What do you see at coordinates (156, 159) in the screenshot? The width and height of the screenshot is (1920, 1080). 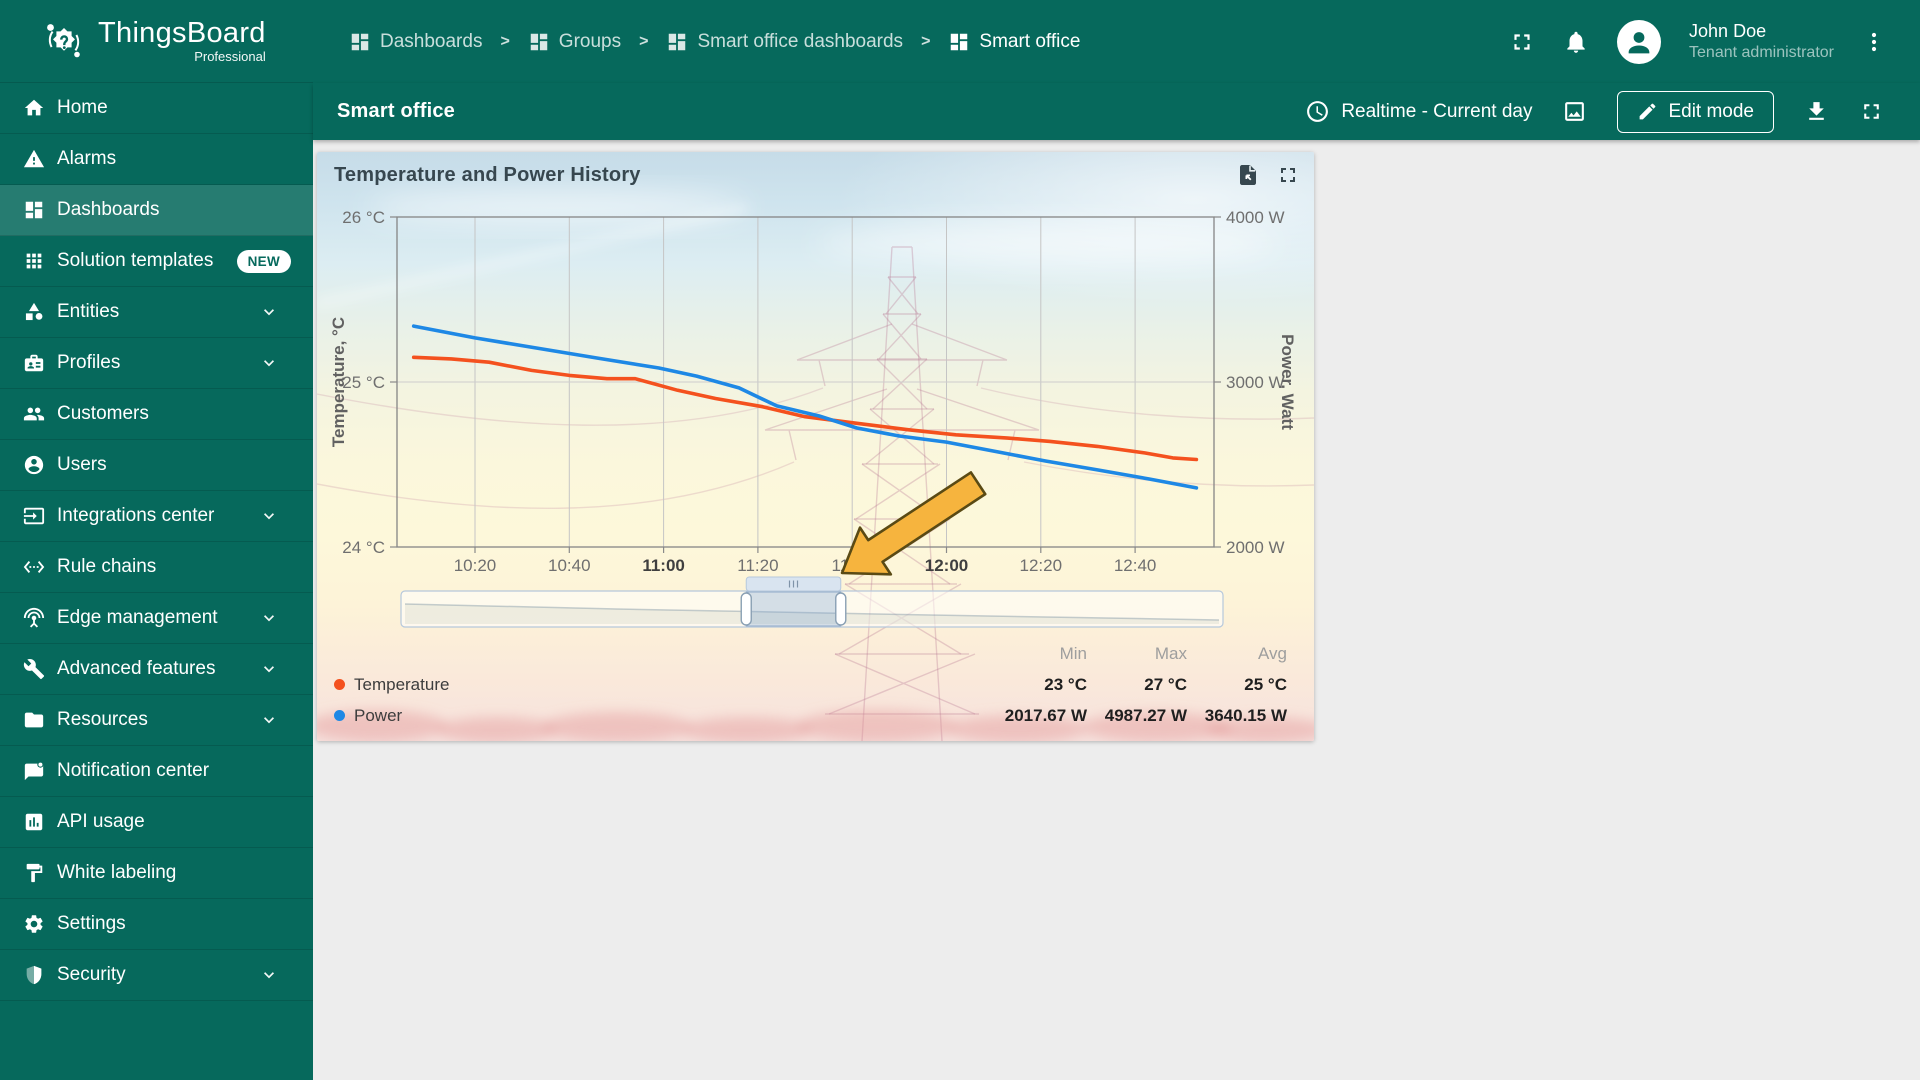 I see `sidebar-item-alarms: Alarms` at bounding box center [156, 159].